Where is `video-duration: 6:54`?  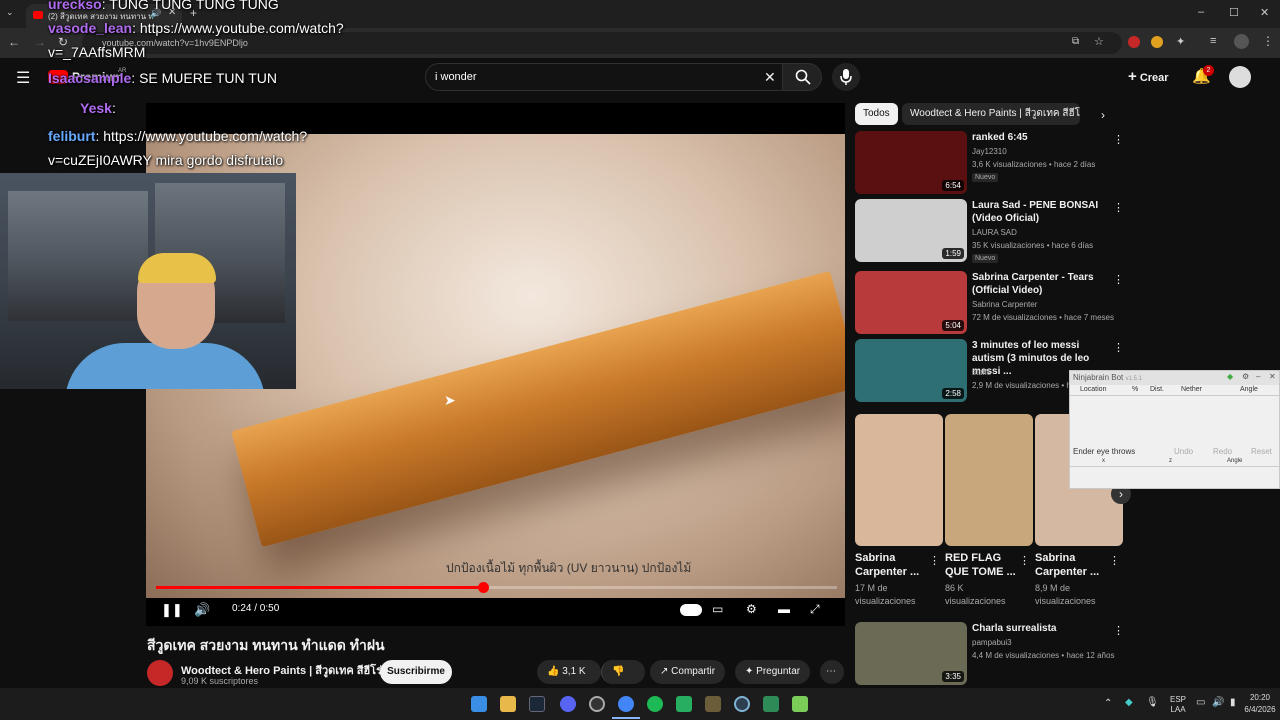 video-duration: 6:54 is located at coordinates (953, 185).